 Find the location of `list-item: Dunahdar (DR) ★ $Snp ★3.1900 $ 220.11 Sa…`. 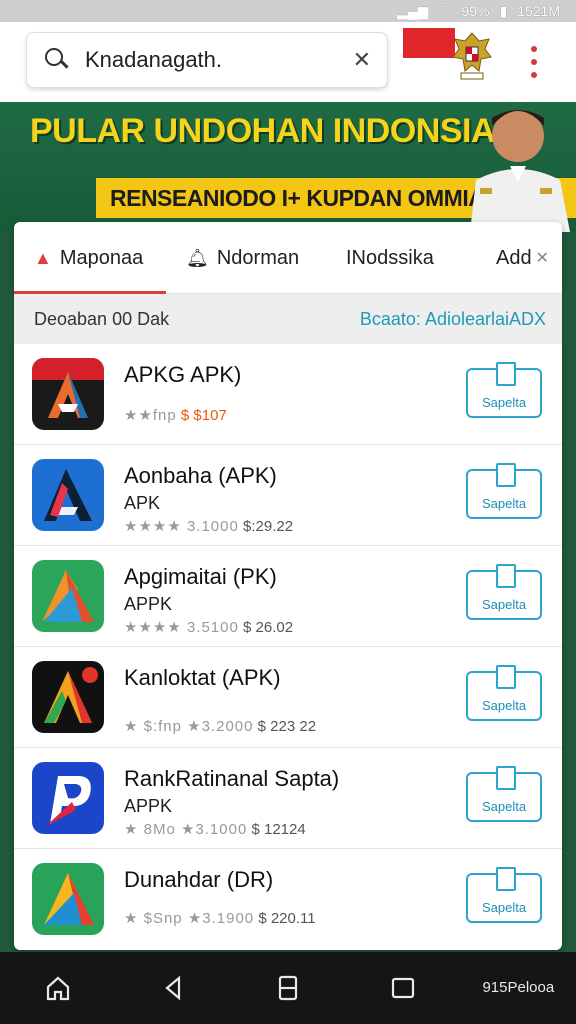

list-item: Dunahdar (DR) ★ $Snp ★3.1900 $ 220.11 Sa… is located at coordinates (288, 899).